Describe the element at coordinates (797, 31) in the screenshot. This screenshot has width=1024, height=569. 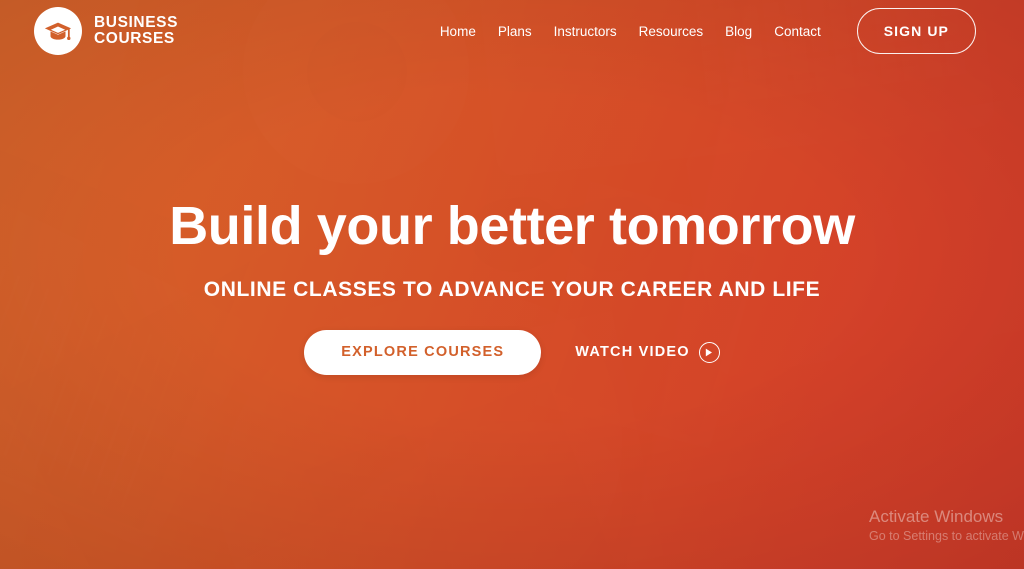
I see `nav-item-contact: Contact` at that location.